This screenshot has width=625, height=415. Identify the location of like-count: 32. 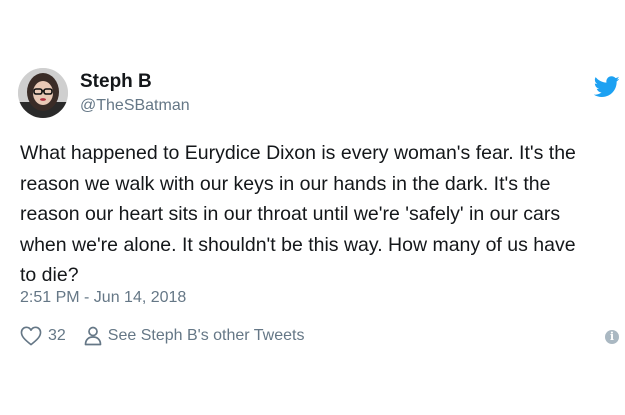
(57, 335).